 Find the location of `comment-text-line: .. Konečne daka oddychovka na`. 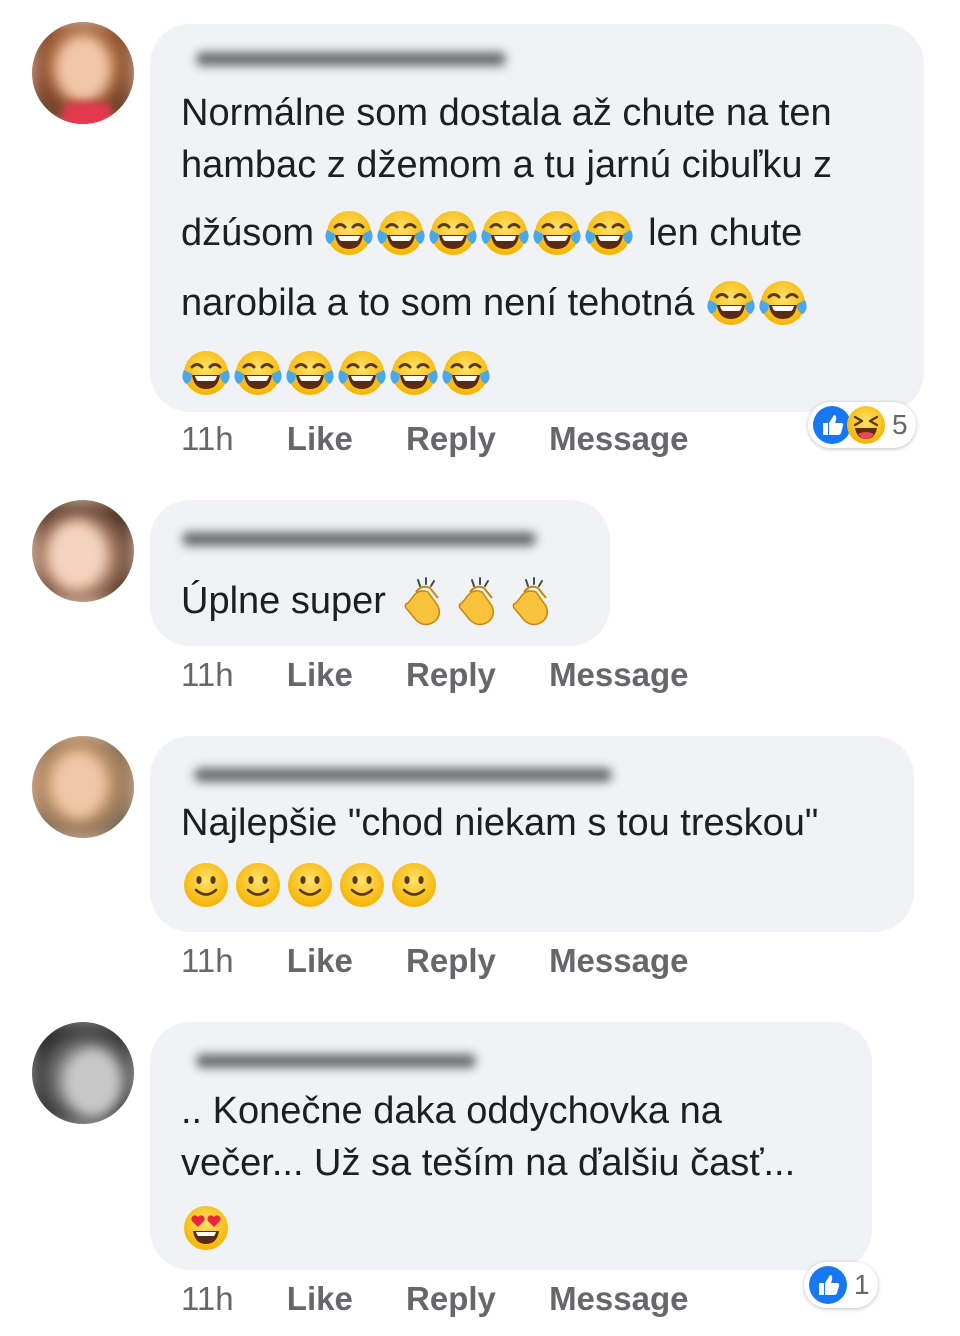

comment-text-line: .. Konečne daka oddychovka na is located at coordinates (451, 1111).